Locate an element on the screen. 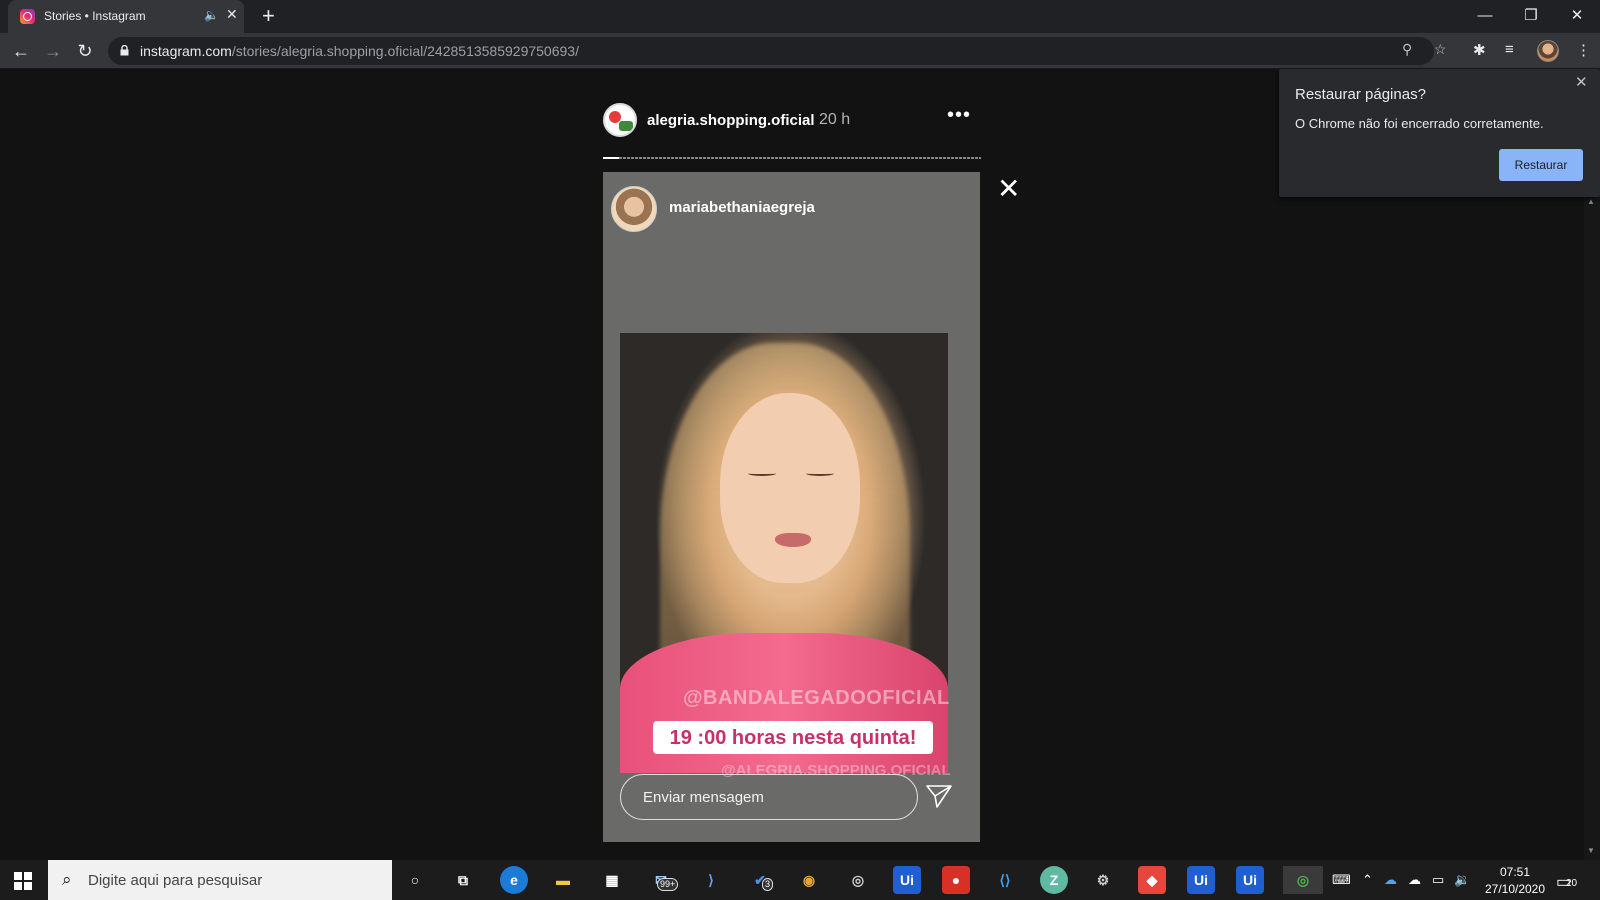 The width and height of the screenshot is (1600, 900). windows-start-icon is located at coordinates (23, 881).